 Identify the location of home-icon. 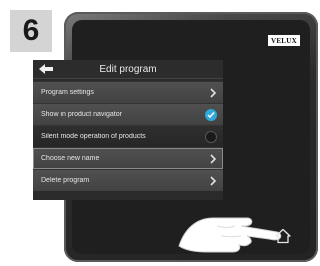
(283, 236).